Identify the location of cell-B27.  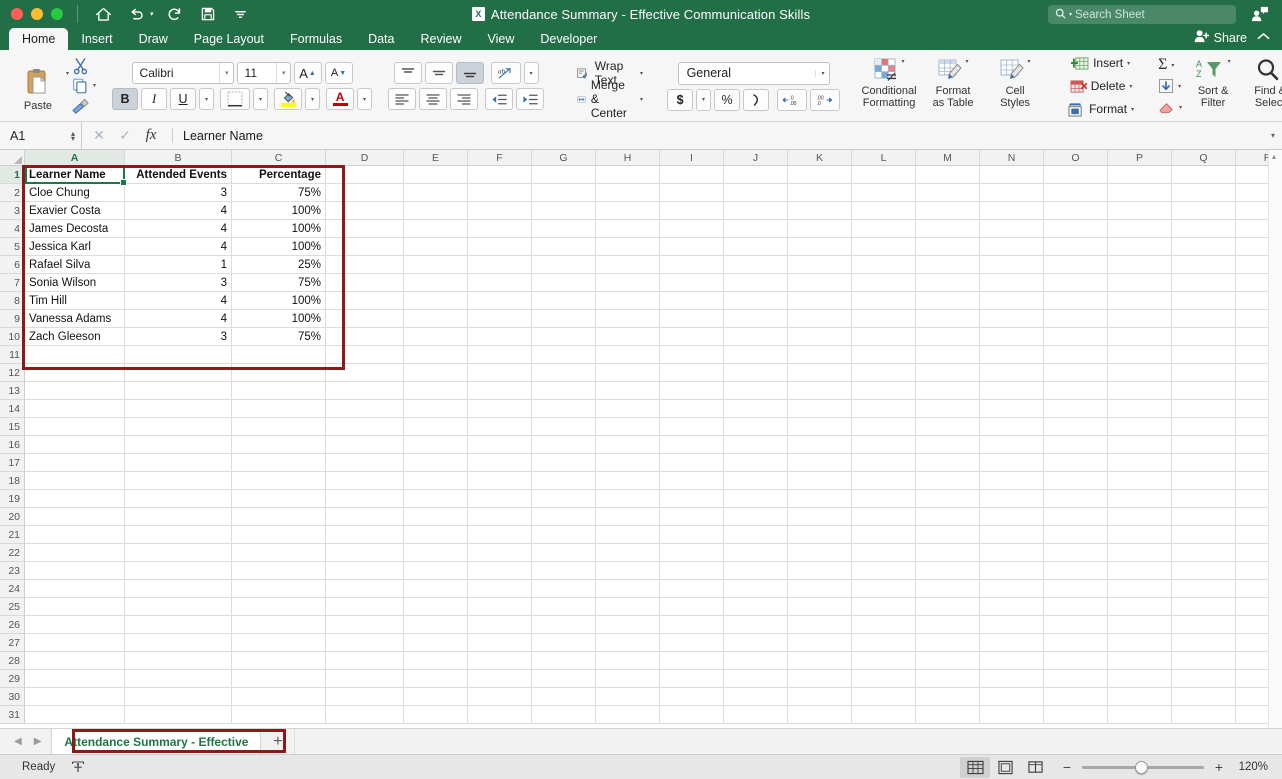
(178, 643).